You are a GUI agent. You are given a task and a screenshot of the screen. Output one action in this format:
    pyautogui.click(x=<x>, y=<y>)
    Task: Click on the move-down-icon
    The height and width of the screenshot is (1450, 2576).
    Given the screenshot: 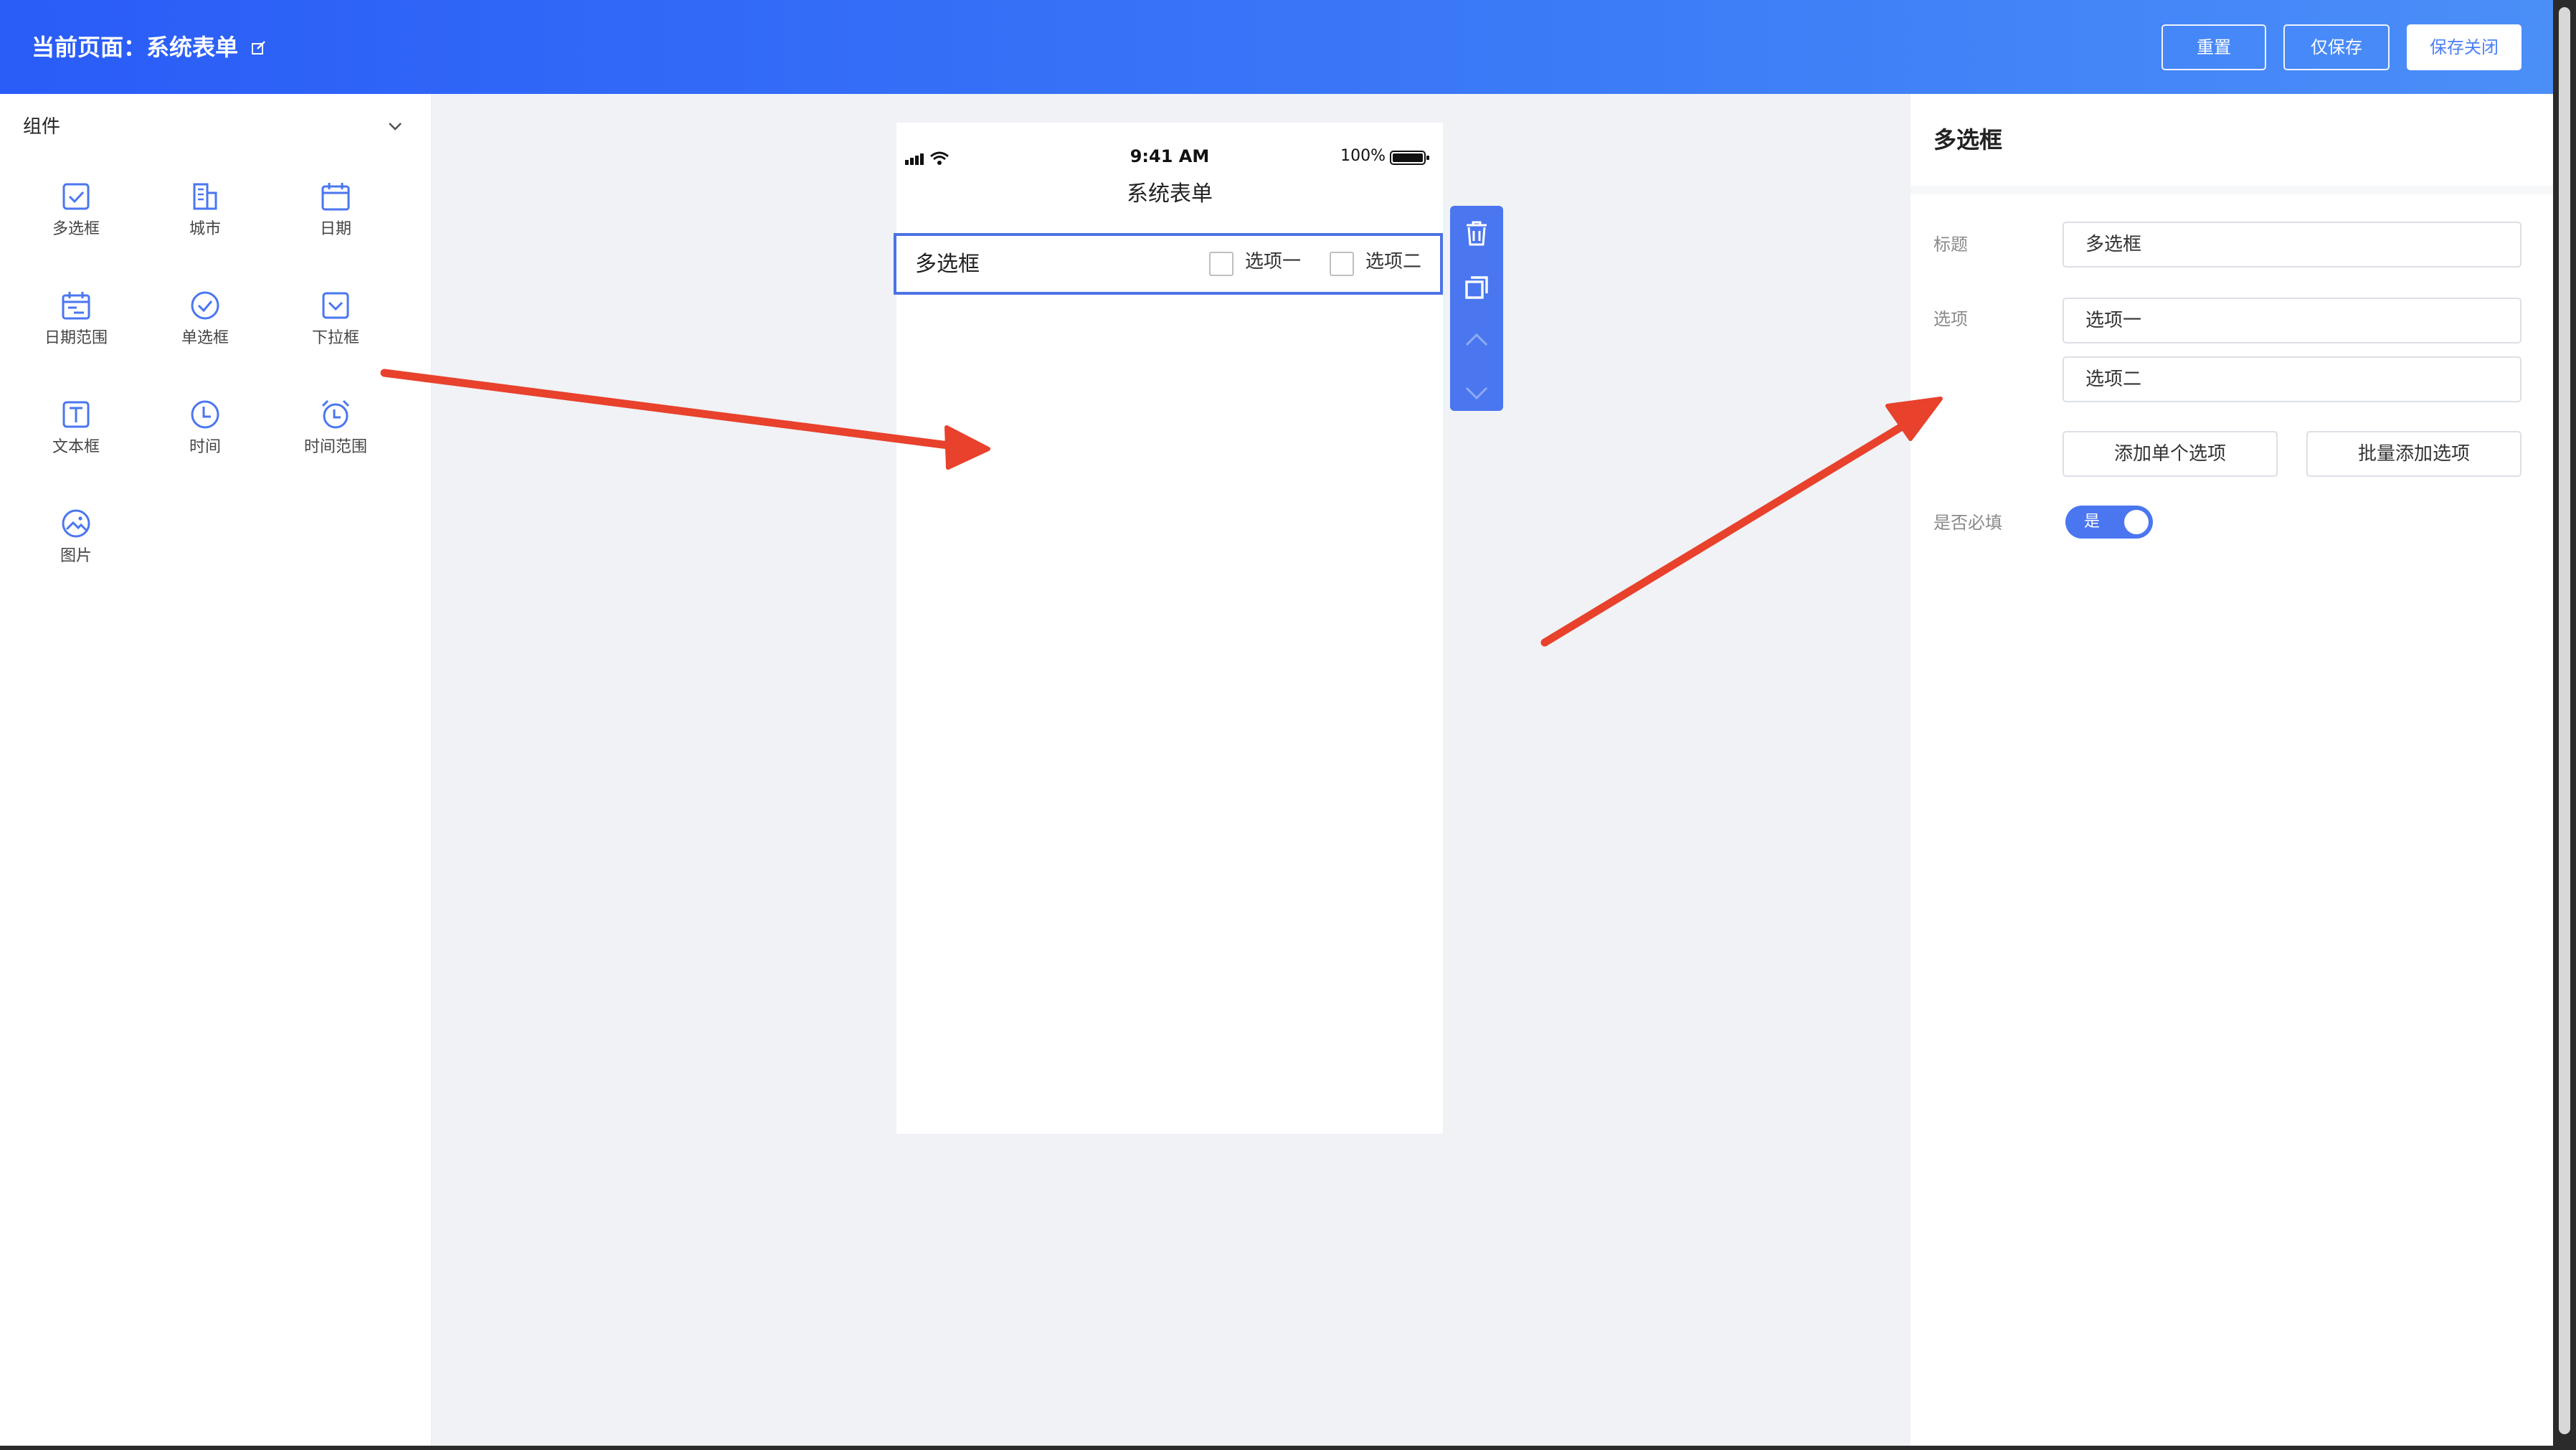 What is the action you would take?
    pyautogui.click(x=1476, y=392)
    